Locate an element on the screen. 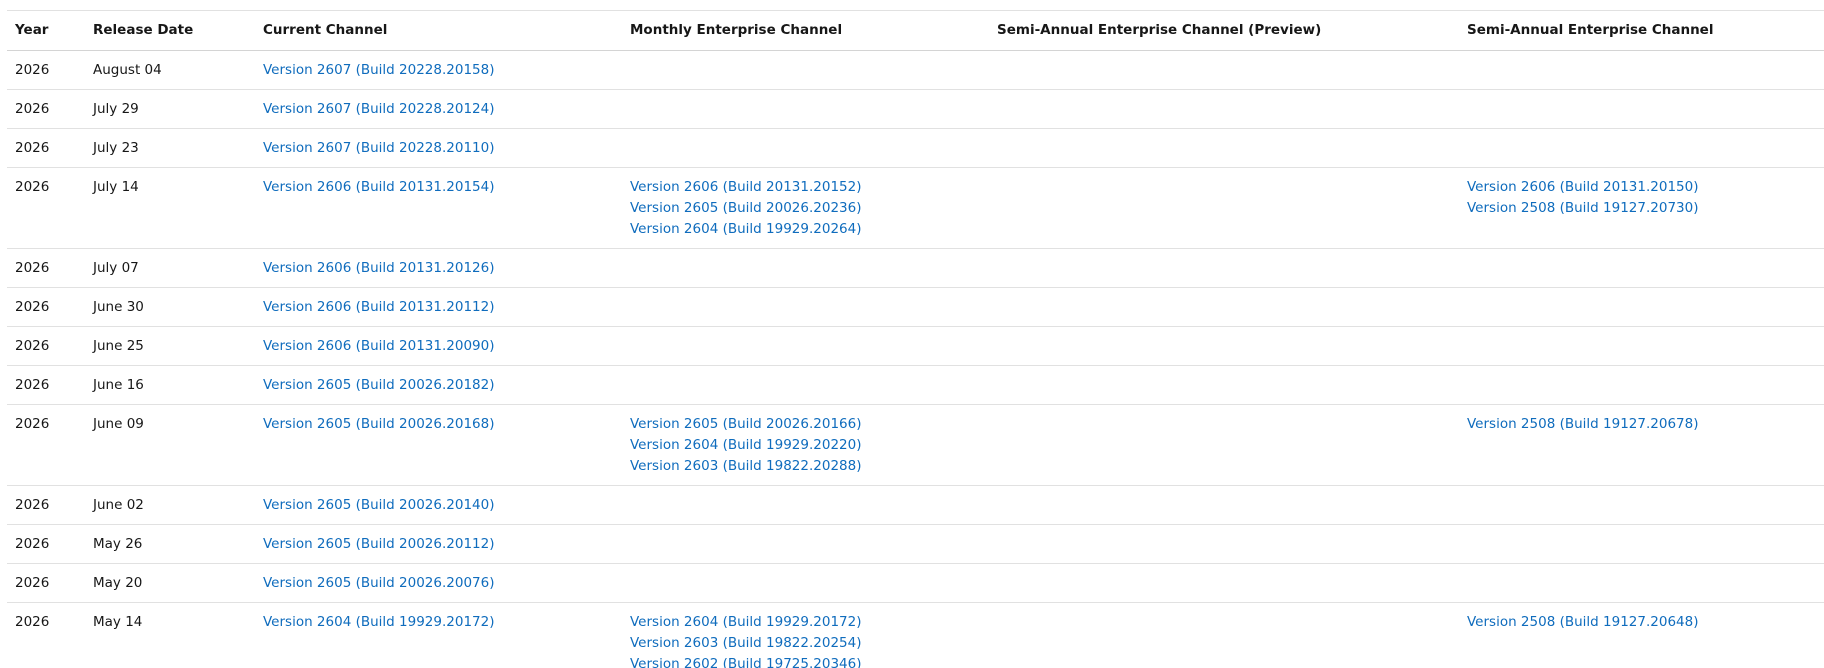 The width and height of the screenshot is (1824, 668). current-channel-cell: Version 2605 (Build 20026.20076) is located at coordinates (438, 583).